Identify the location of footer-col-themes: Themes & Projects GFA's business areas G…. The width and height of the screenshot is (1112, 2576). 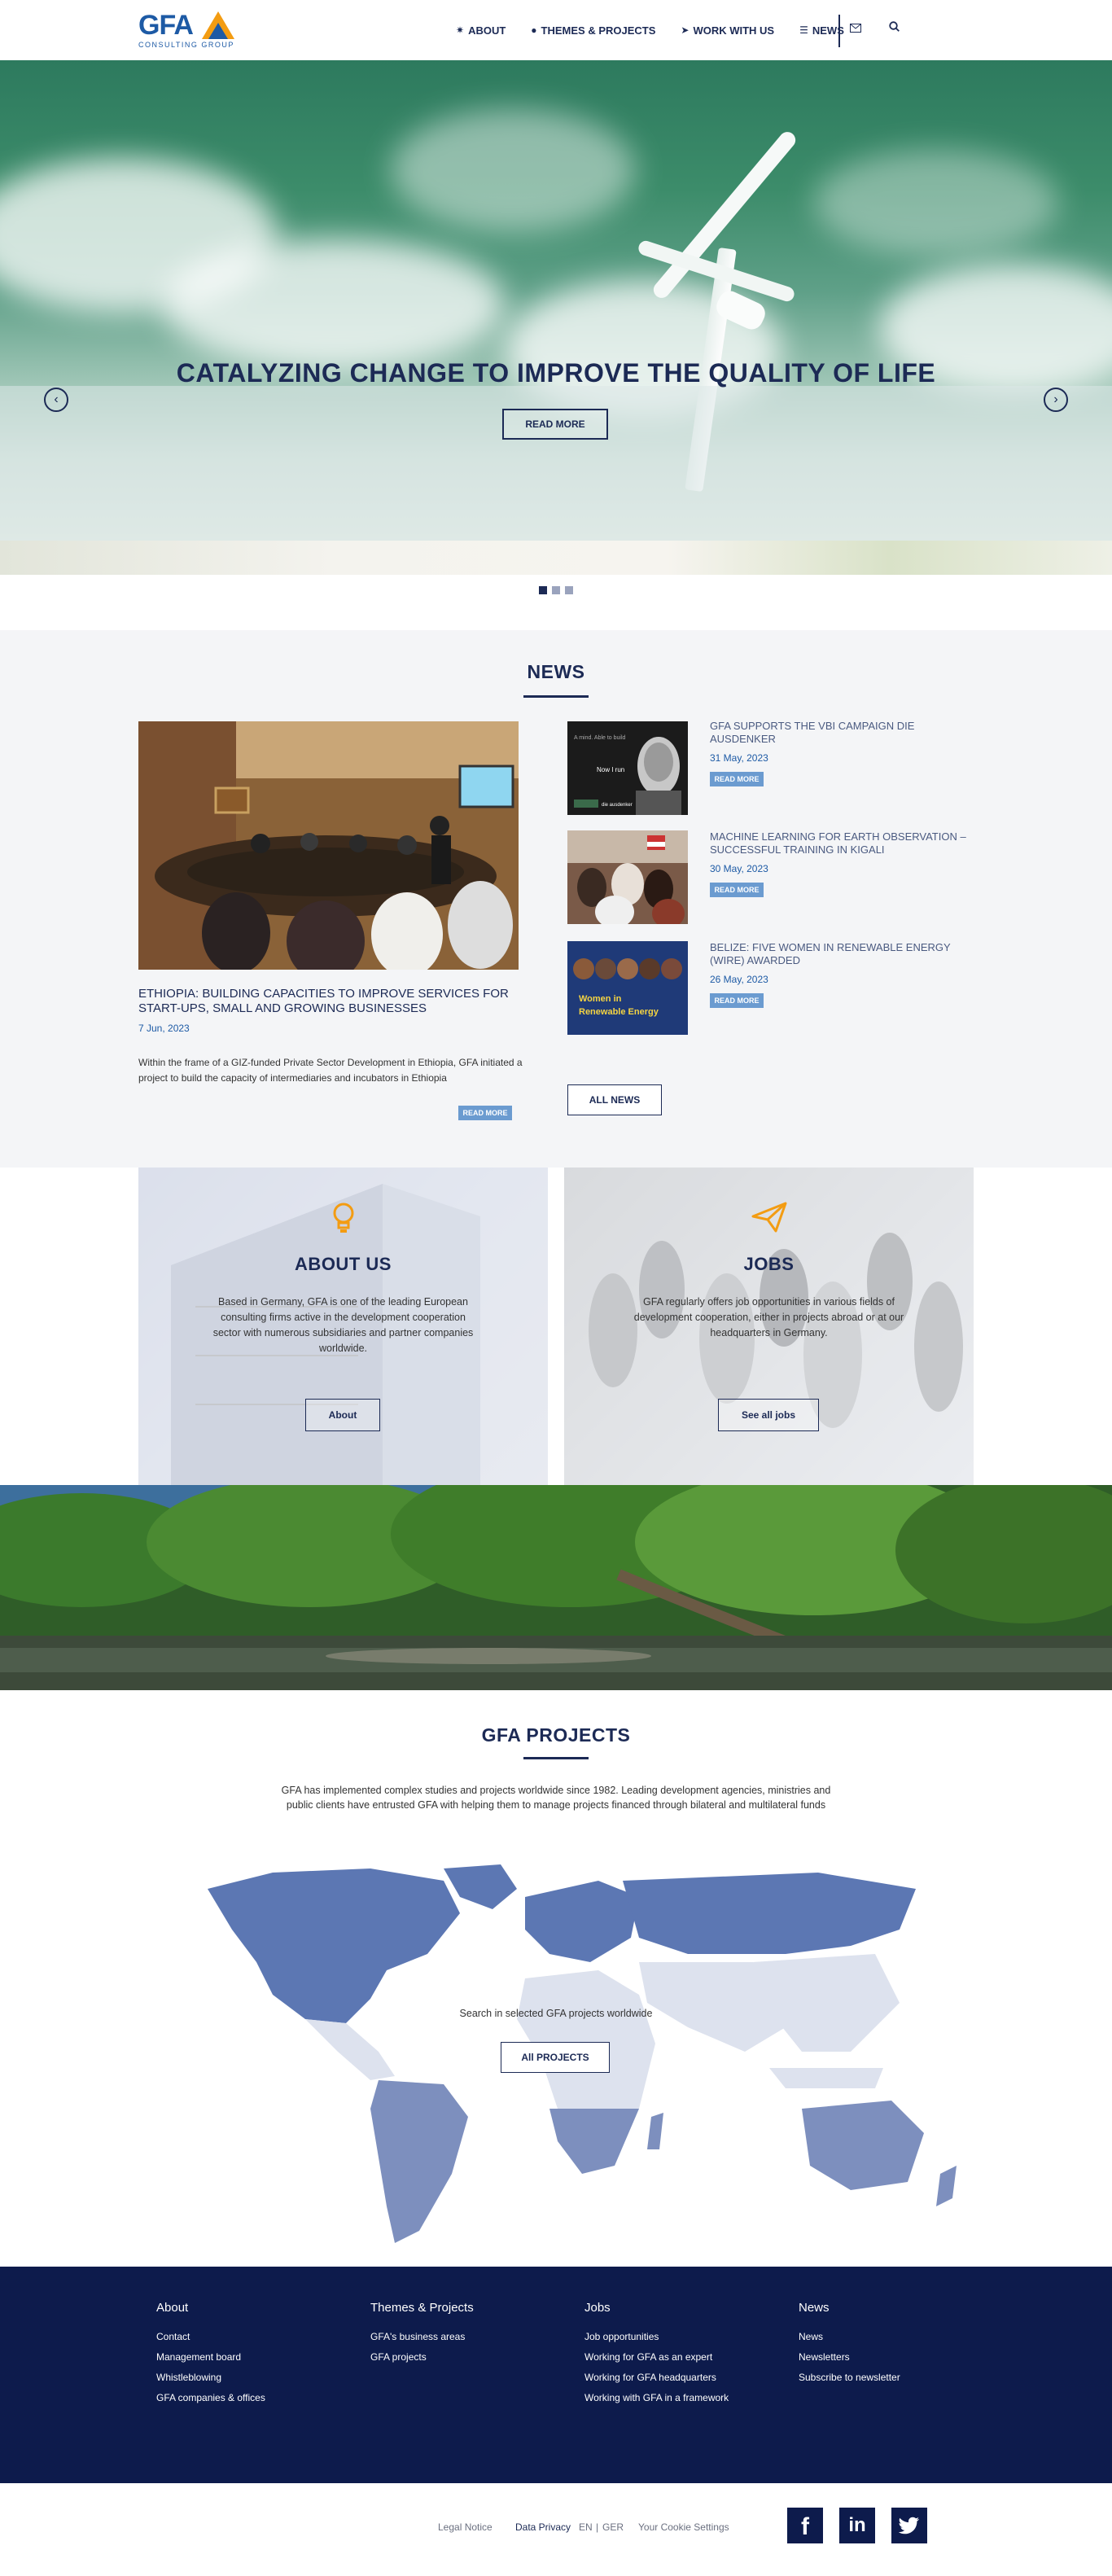
(422, 2336).